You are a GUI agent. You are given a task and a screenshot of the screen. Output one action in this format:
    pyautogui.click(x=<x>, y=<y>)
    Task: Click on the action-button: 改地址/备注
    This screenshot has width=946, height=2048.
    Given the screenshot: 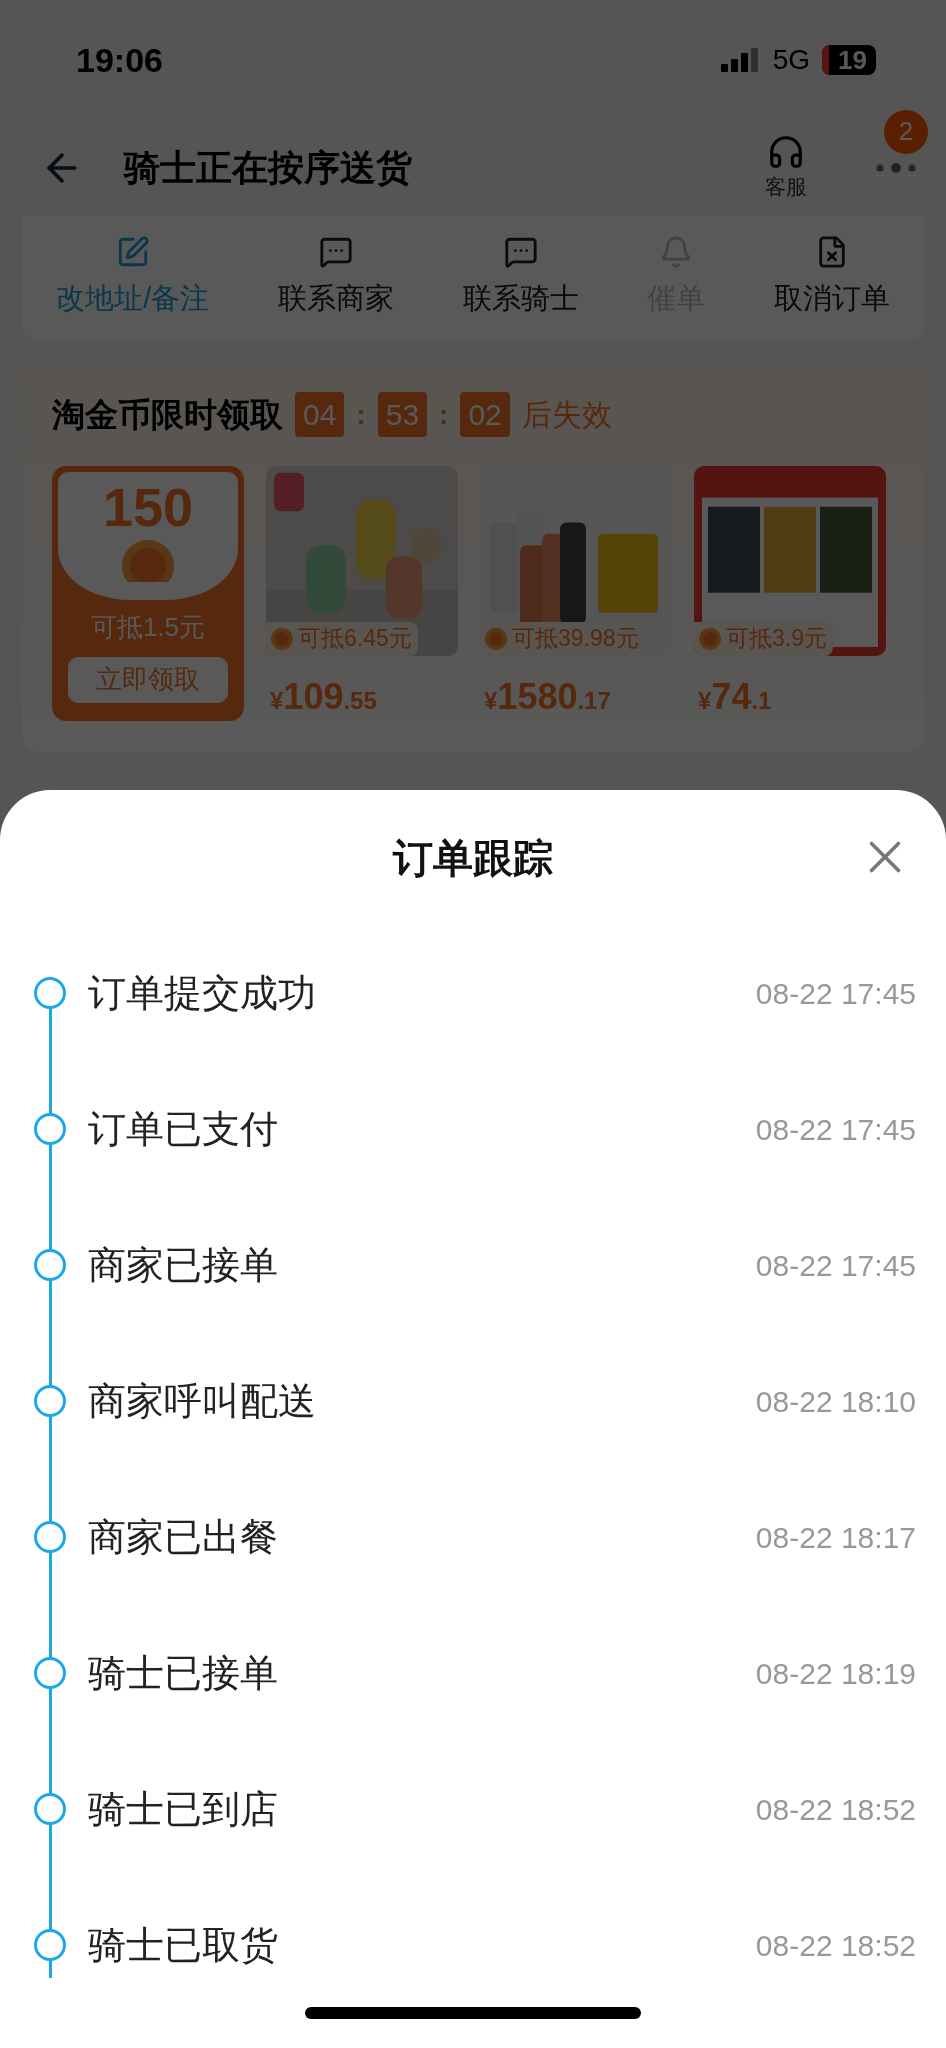 What is the action you would take?
    pyautogui.click(x=133, y=277)
    